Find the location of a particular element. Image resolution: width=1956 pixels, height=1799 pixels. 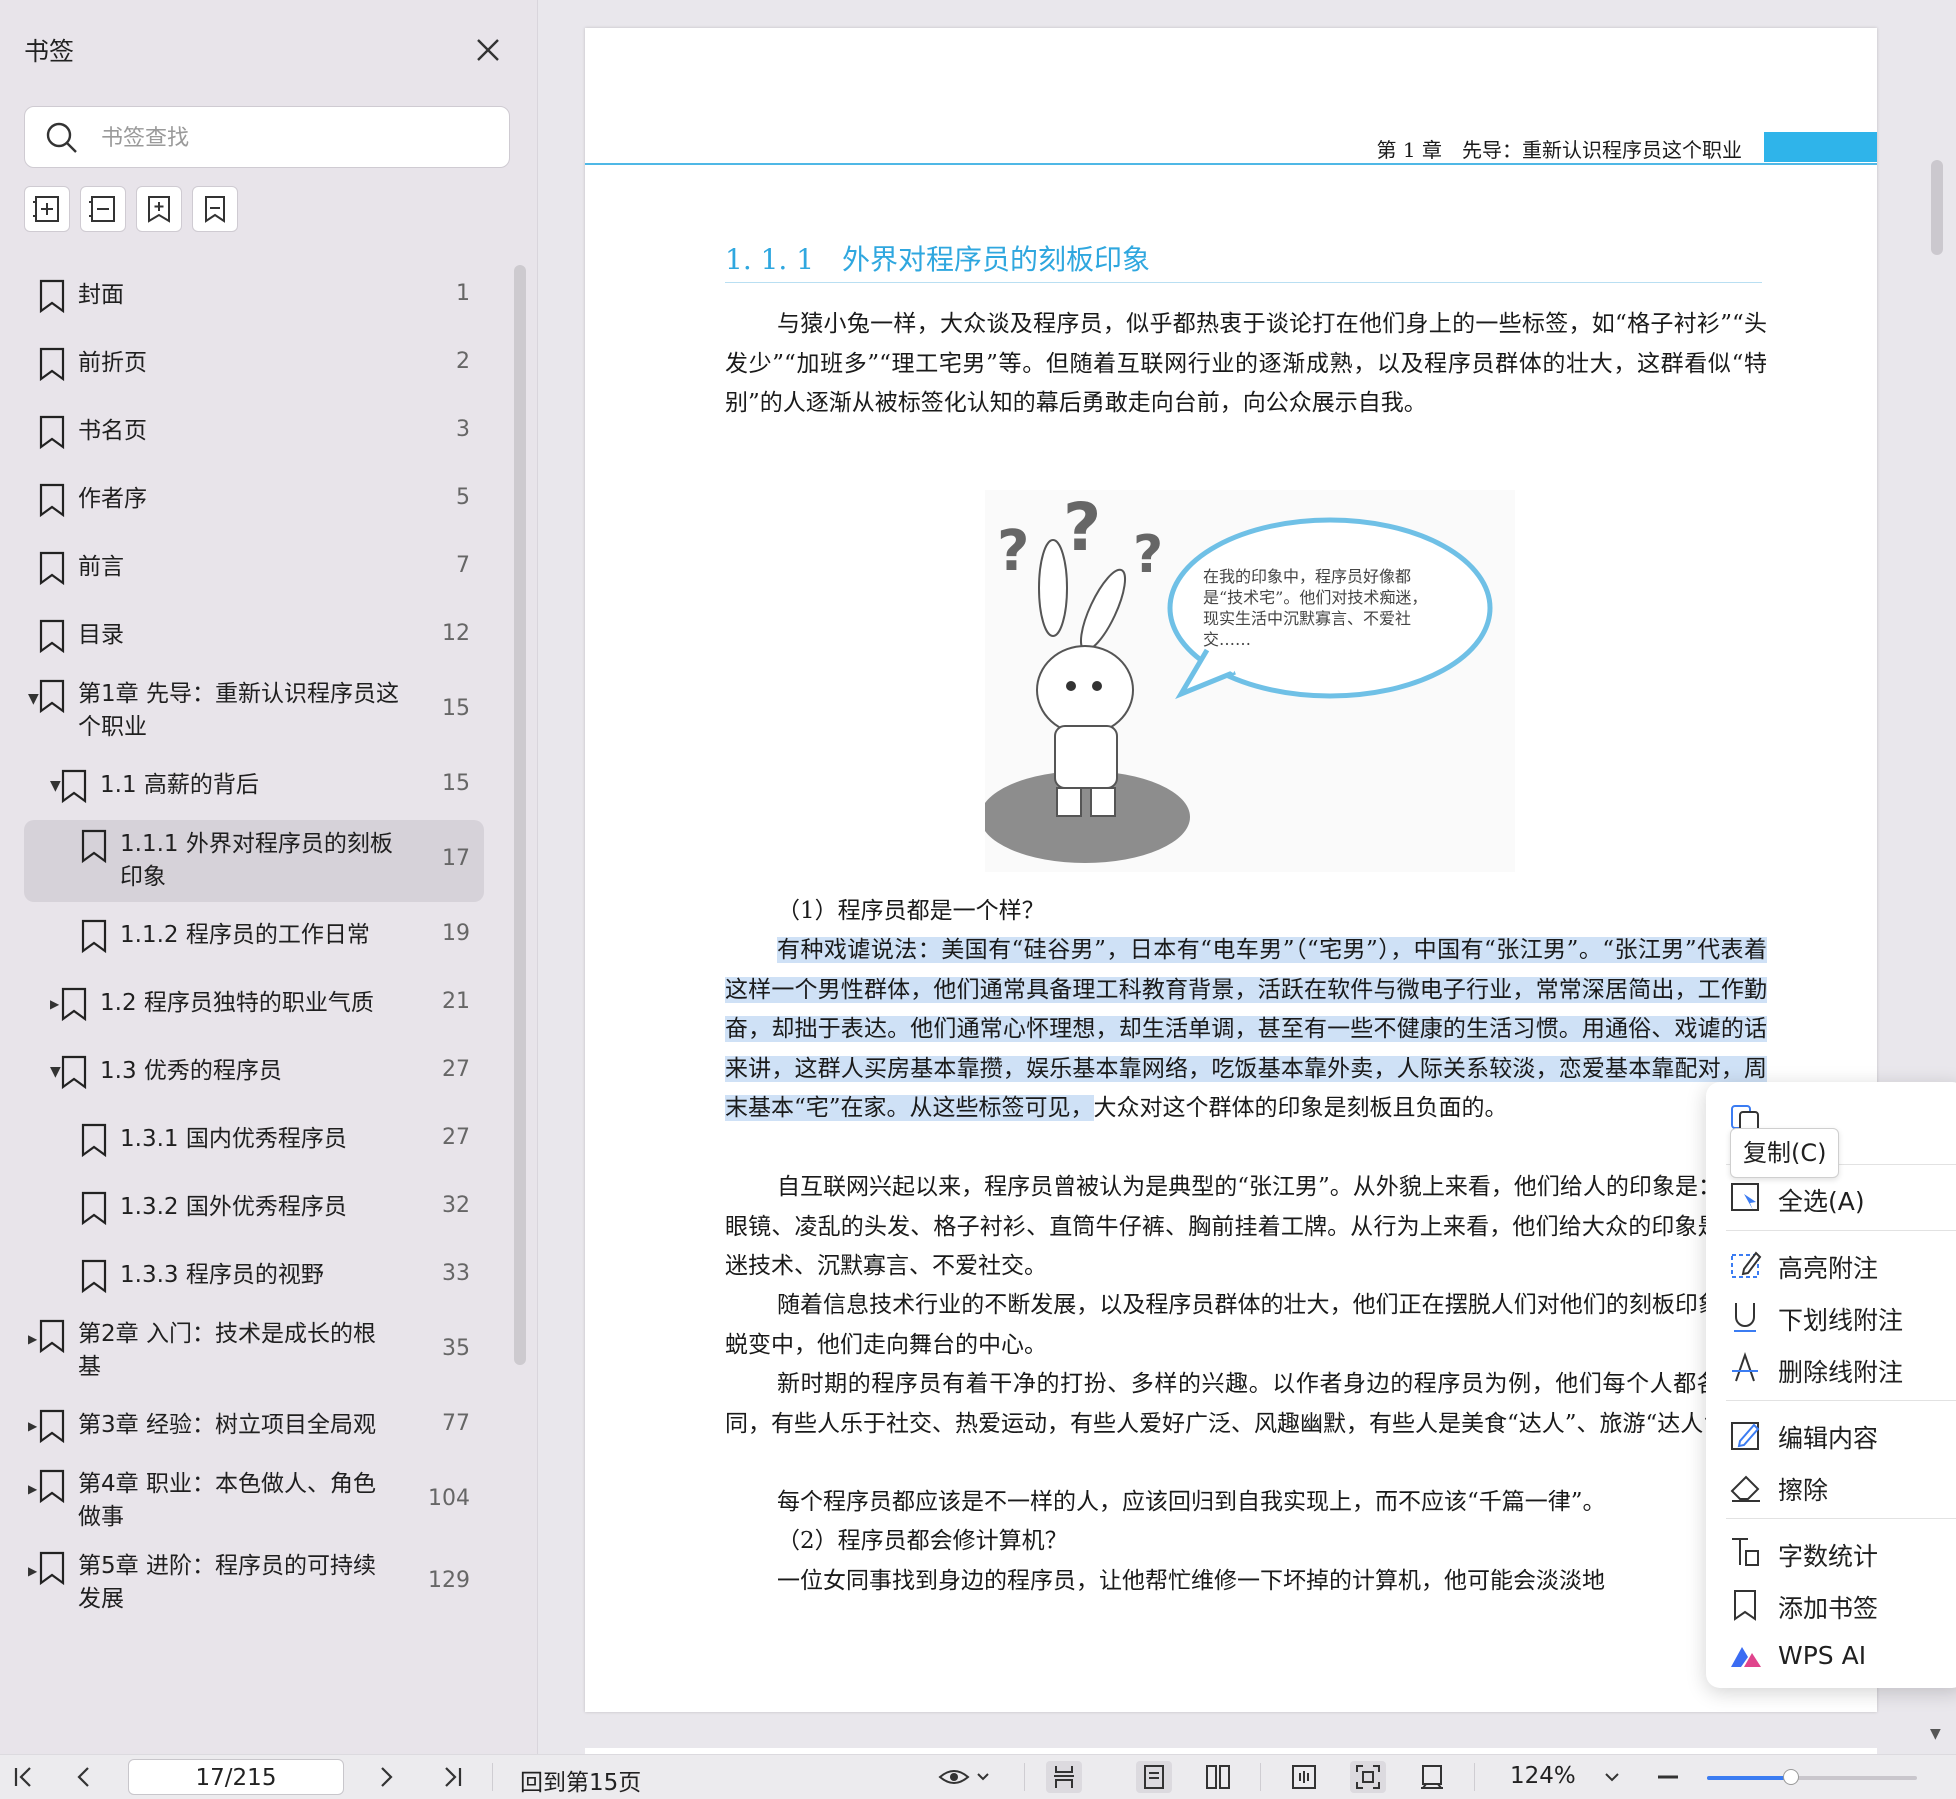

bookmark-page-number: 33 is located at coordinates (456, 1273).